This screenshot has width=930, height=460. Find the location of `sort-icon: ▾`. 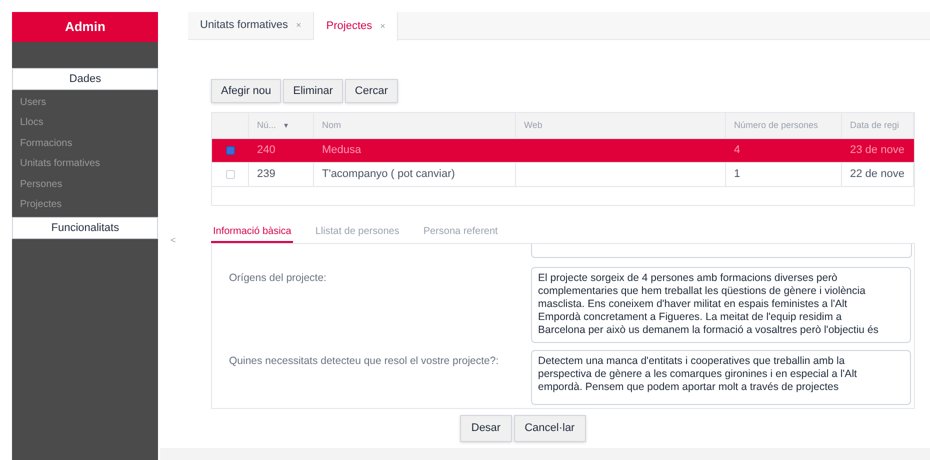

sort-icon: ▾ is located at coordinates (286, 126).